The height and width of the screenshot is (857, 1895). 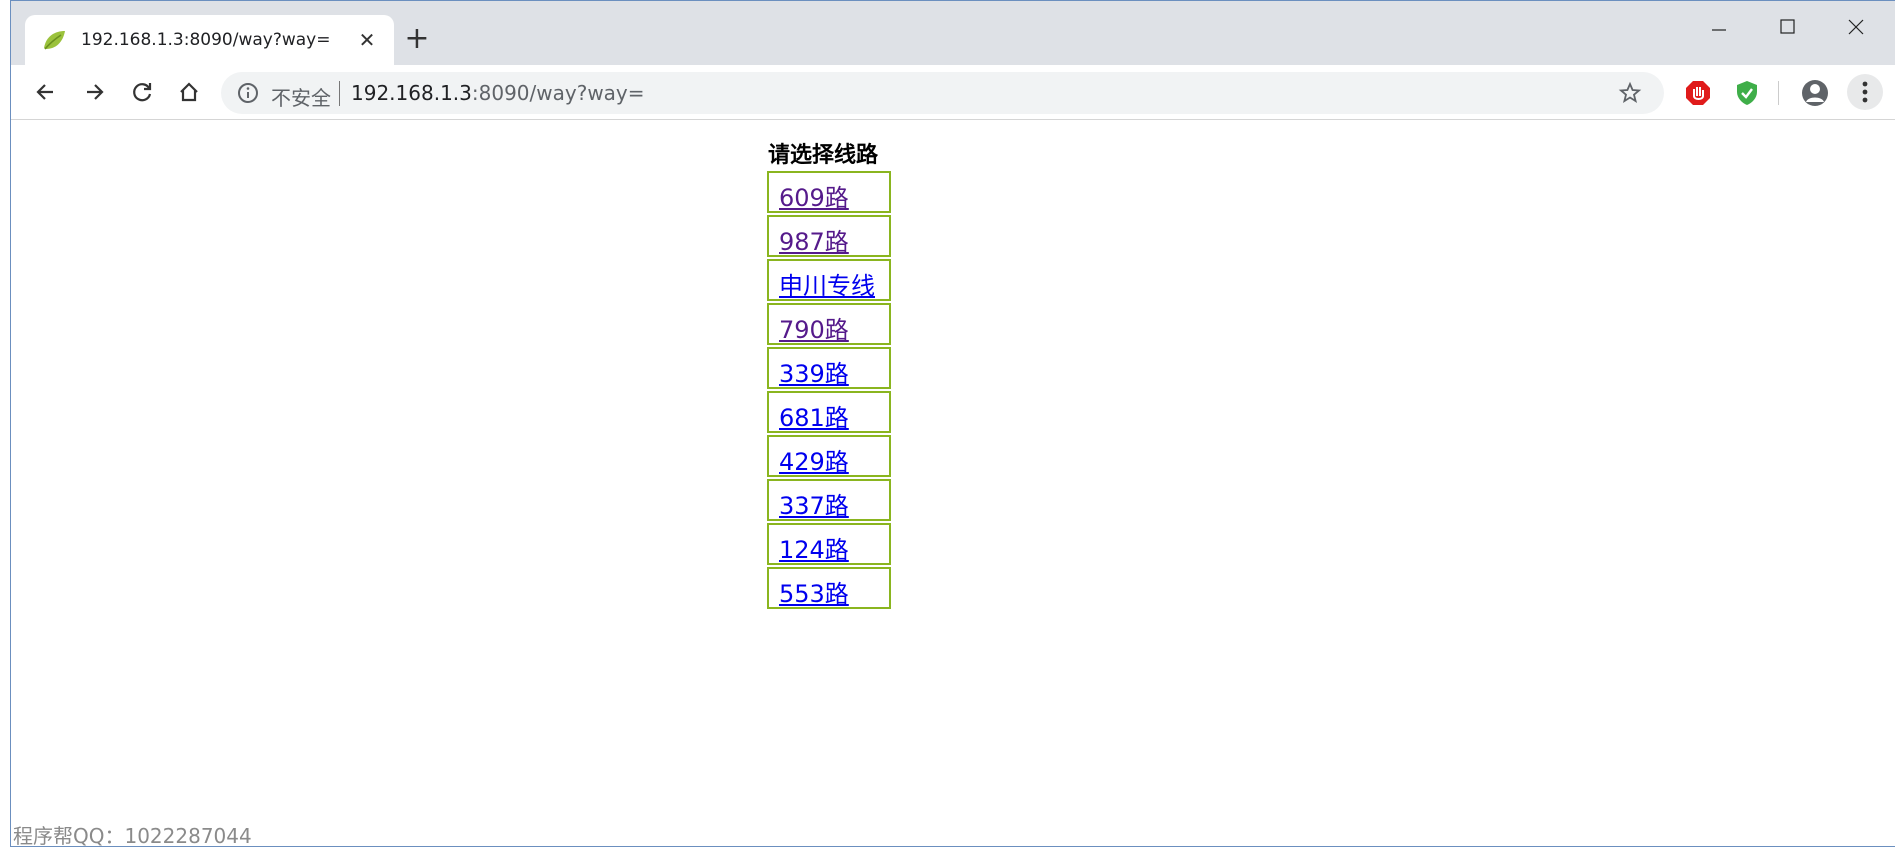 What do you see at coordinates (942, 93) in the screenshot?
I see `address-bar: 不安全 192.168.1.3:8090/way?way=` at bounding box center [942, 93].